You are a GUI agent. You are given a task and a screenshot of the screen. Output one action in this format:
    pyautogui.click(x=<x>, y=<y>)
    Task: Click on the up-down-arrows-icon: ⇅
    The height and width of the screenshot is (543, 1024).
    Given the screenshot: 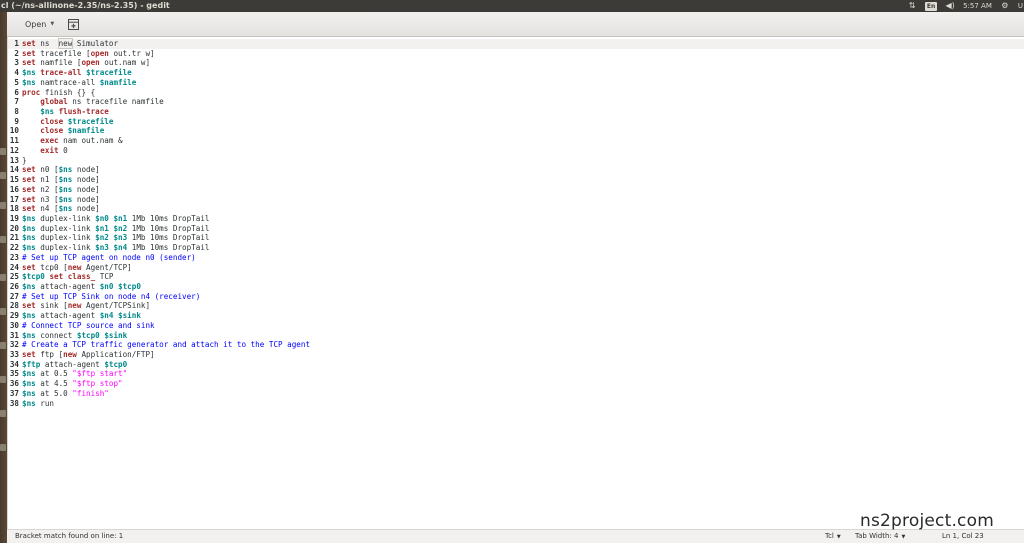 What is the action you would take?
    pyautogui.click(x=912, y=6)
    